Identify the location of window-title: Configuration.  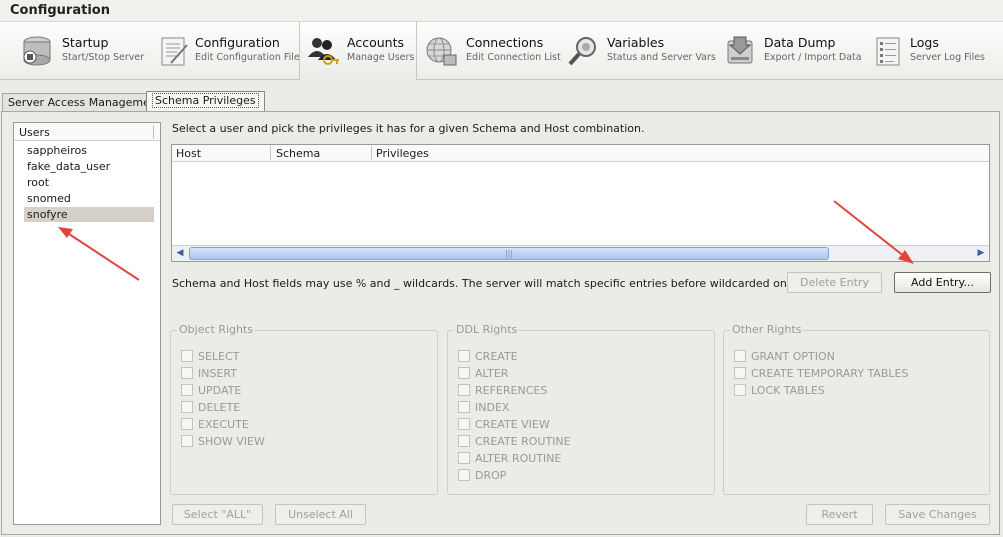
(60, 10).